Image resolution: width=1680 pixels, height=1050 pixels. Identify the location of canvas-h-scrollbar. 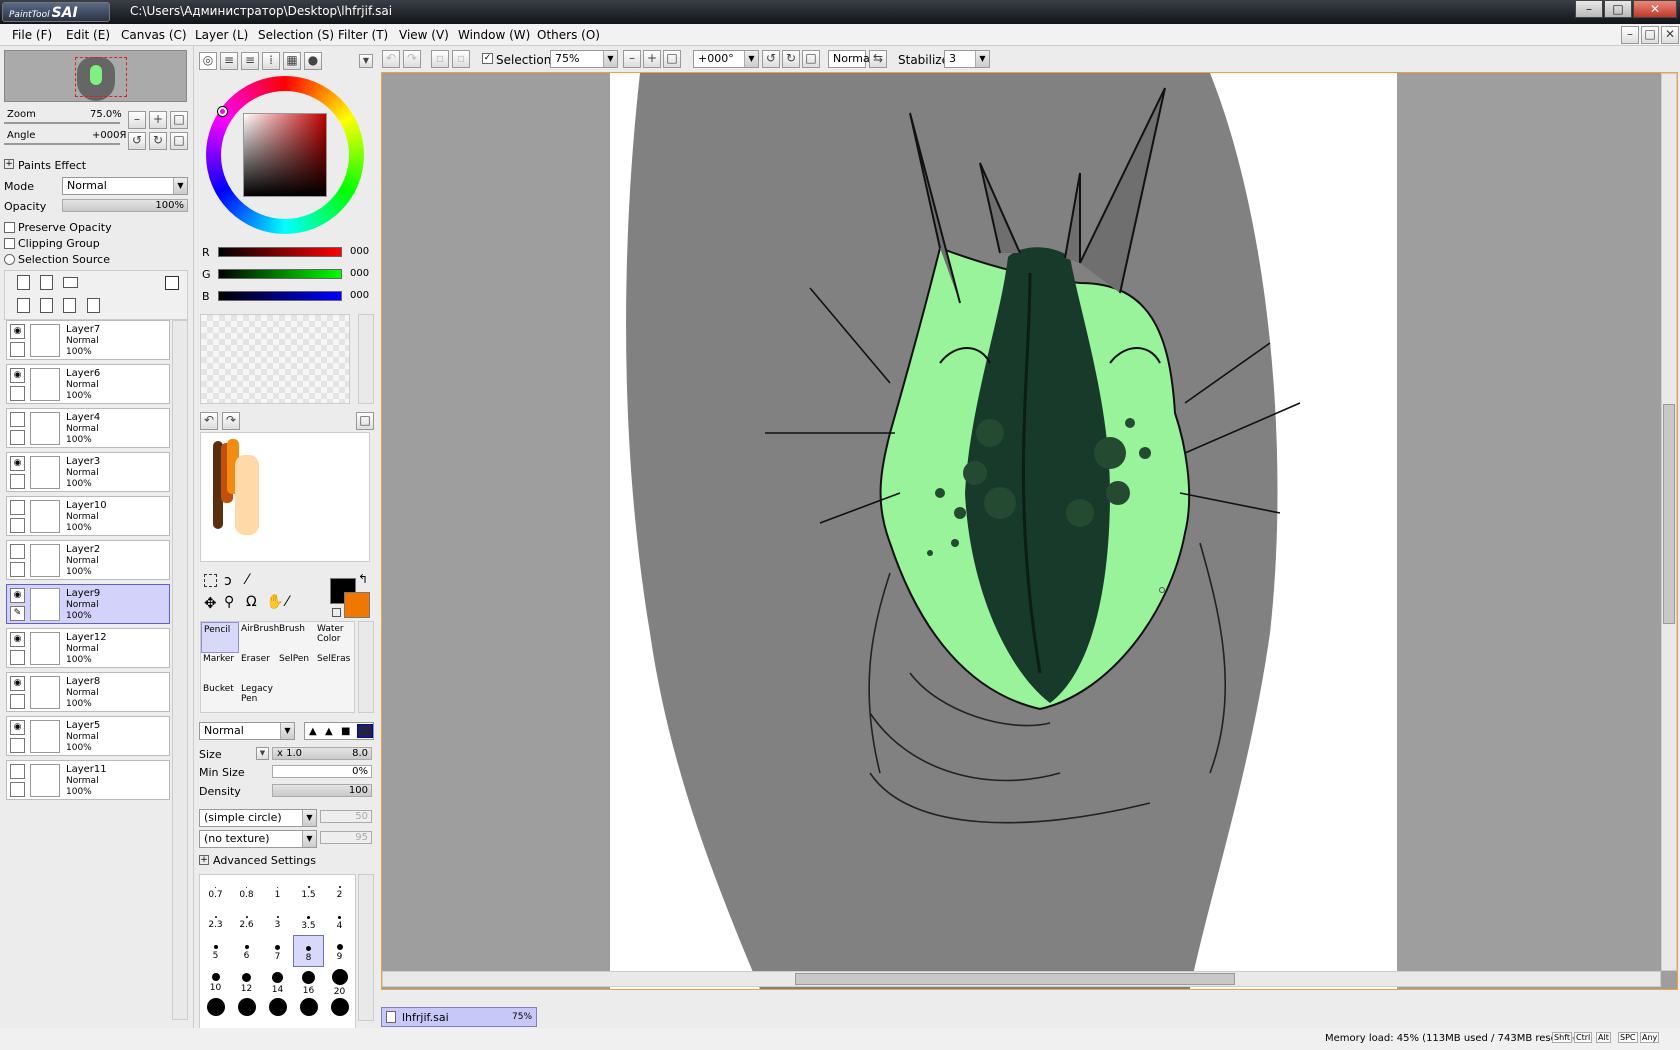
(1021, 979).